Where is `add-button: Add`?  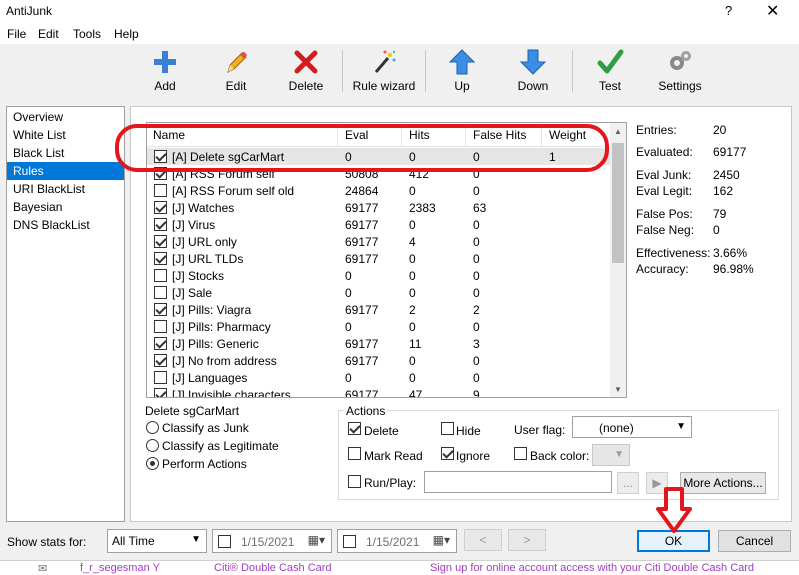
add-button: Add is located at coordinates (165, 72).